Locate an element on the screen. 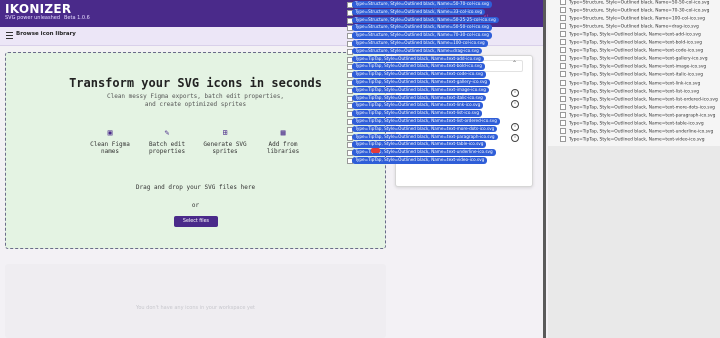 Image resolution: width=720 pixels, height=338 pixels. app-logo: IKONIZER is located at coordinates (38, 9).